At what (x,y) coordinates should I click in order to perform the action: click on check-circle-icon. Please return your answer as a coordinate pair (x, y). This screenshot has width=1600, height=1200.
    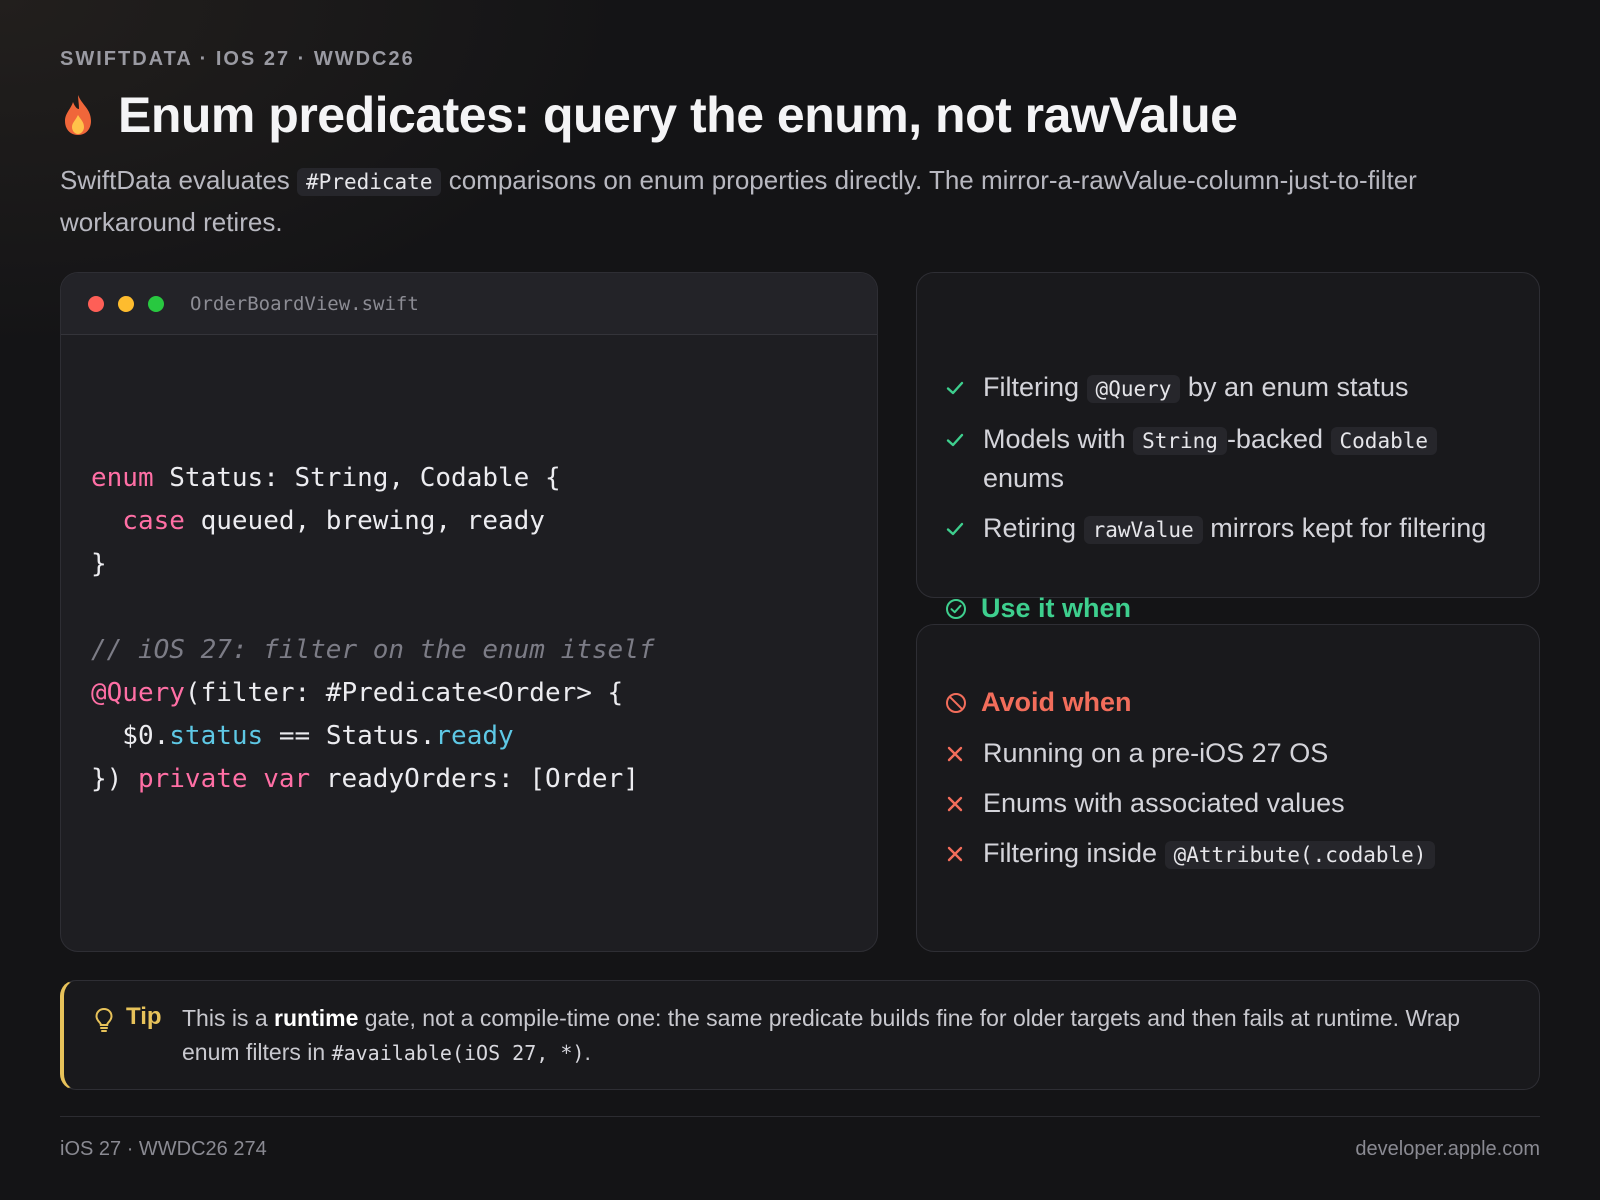
    Looking at the image, I should click on (956, 608).